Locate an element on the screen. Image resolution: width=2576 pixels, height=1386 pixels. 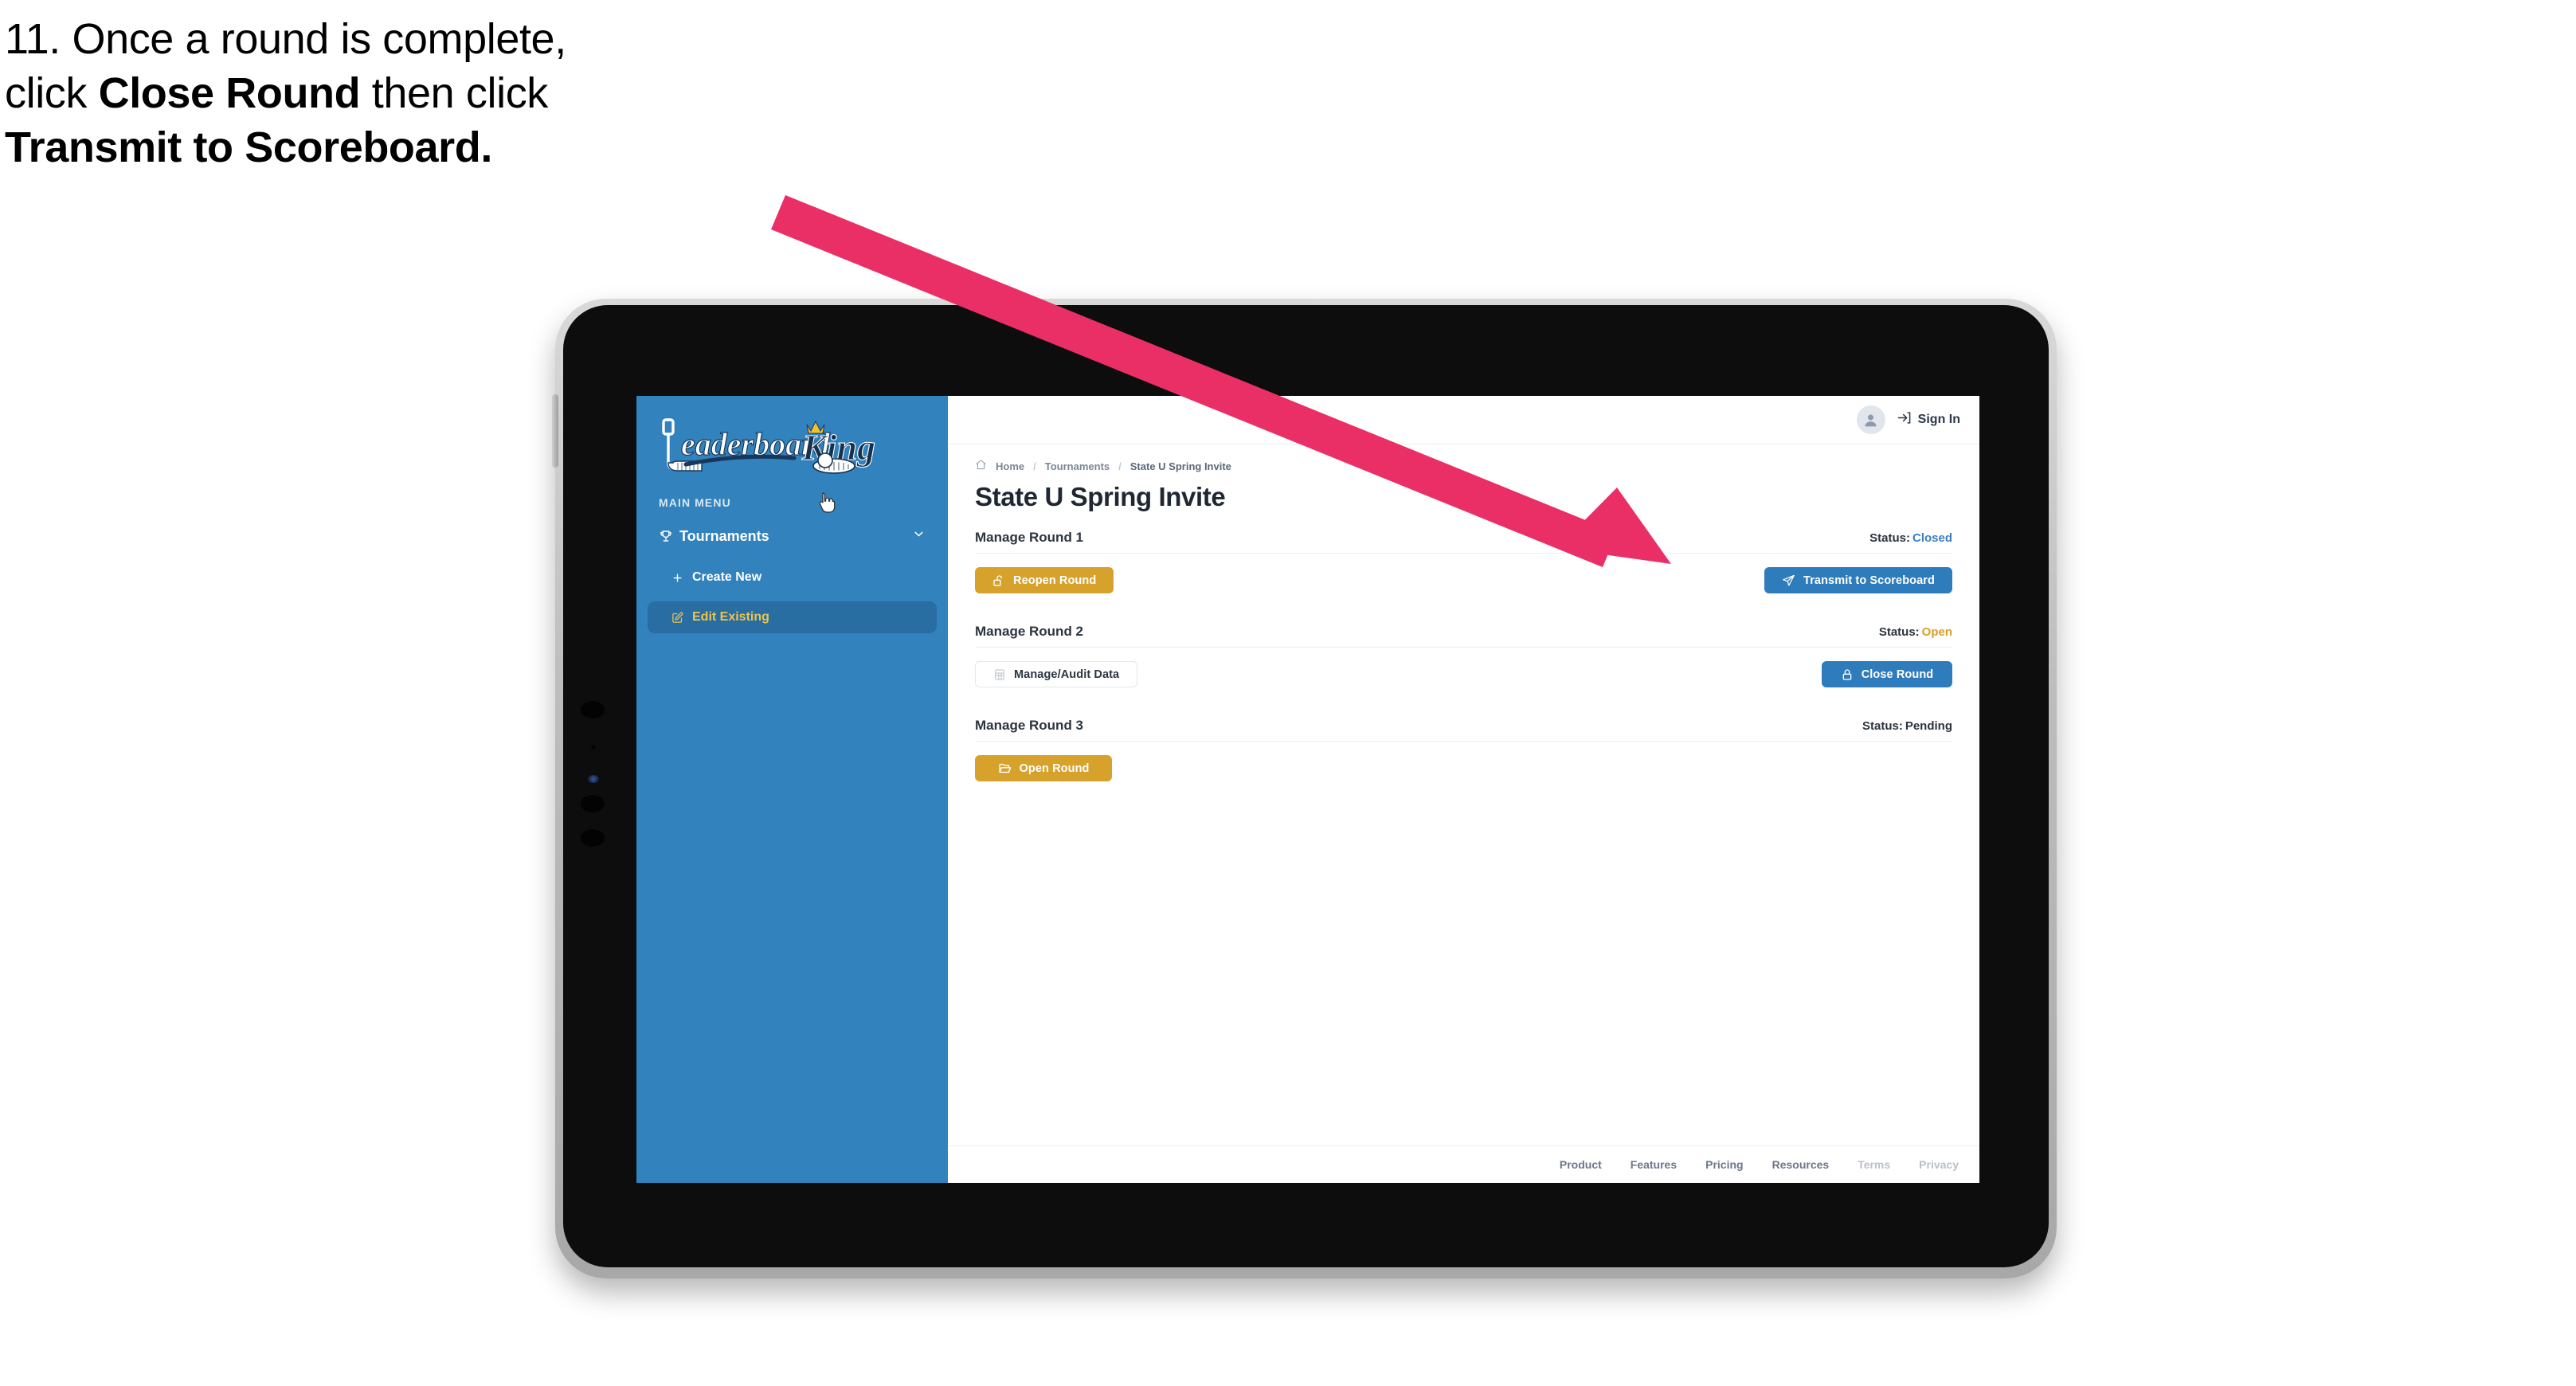
page-title: State U Spring Invite is located at coordinates (1100, 496).